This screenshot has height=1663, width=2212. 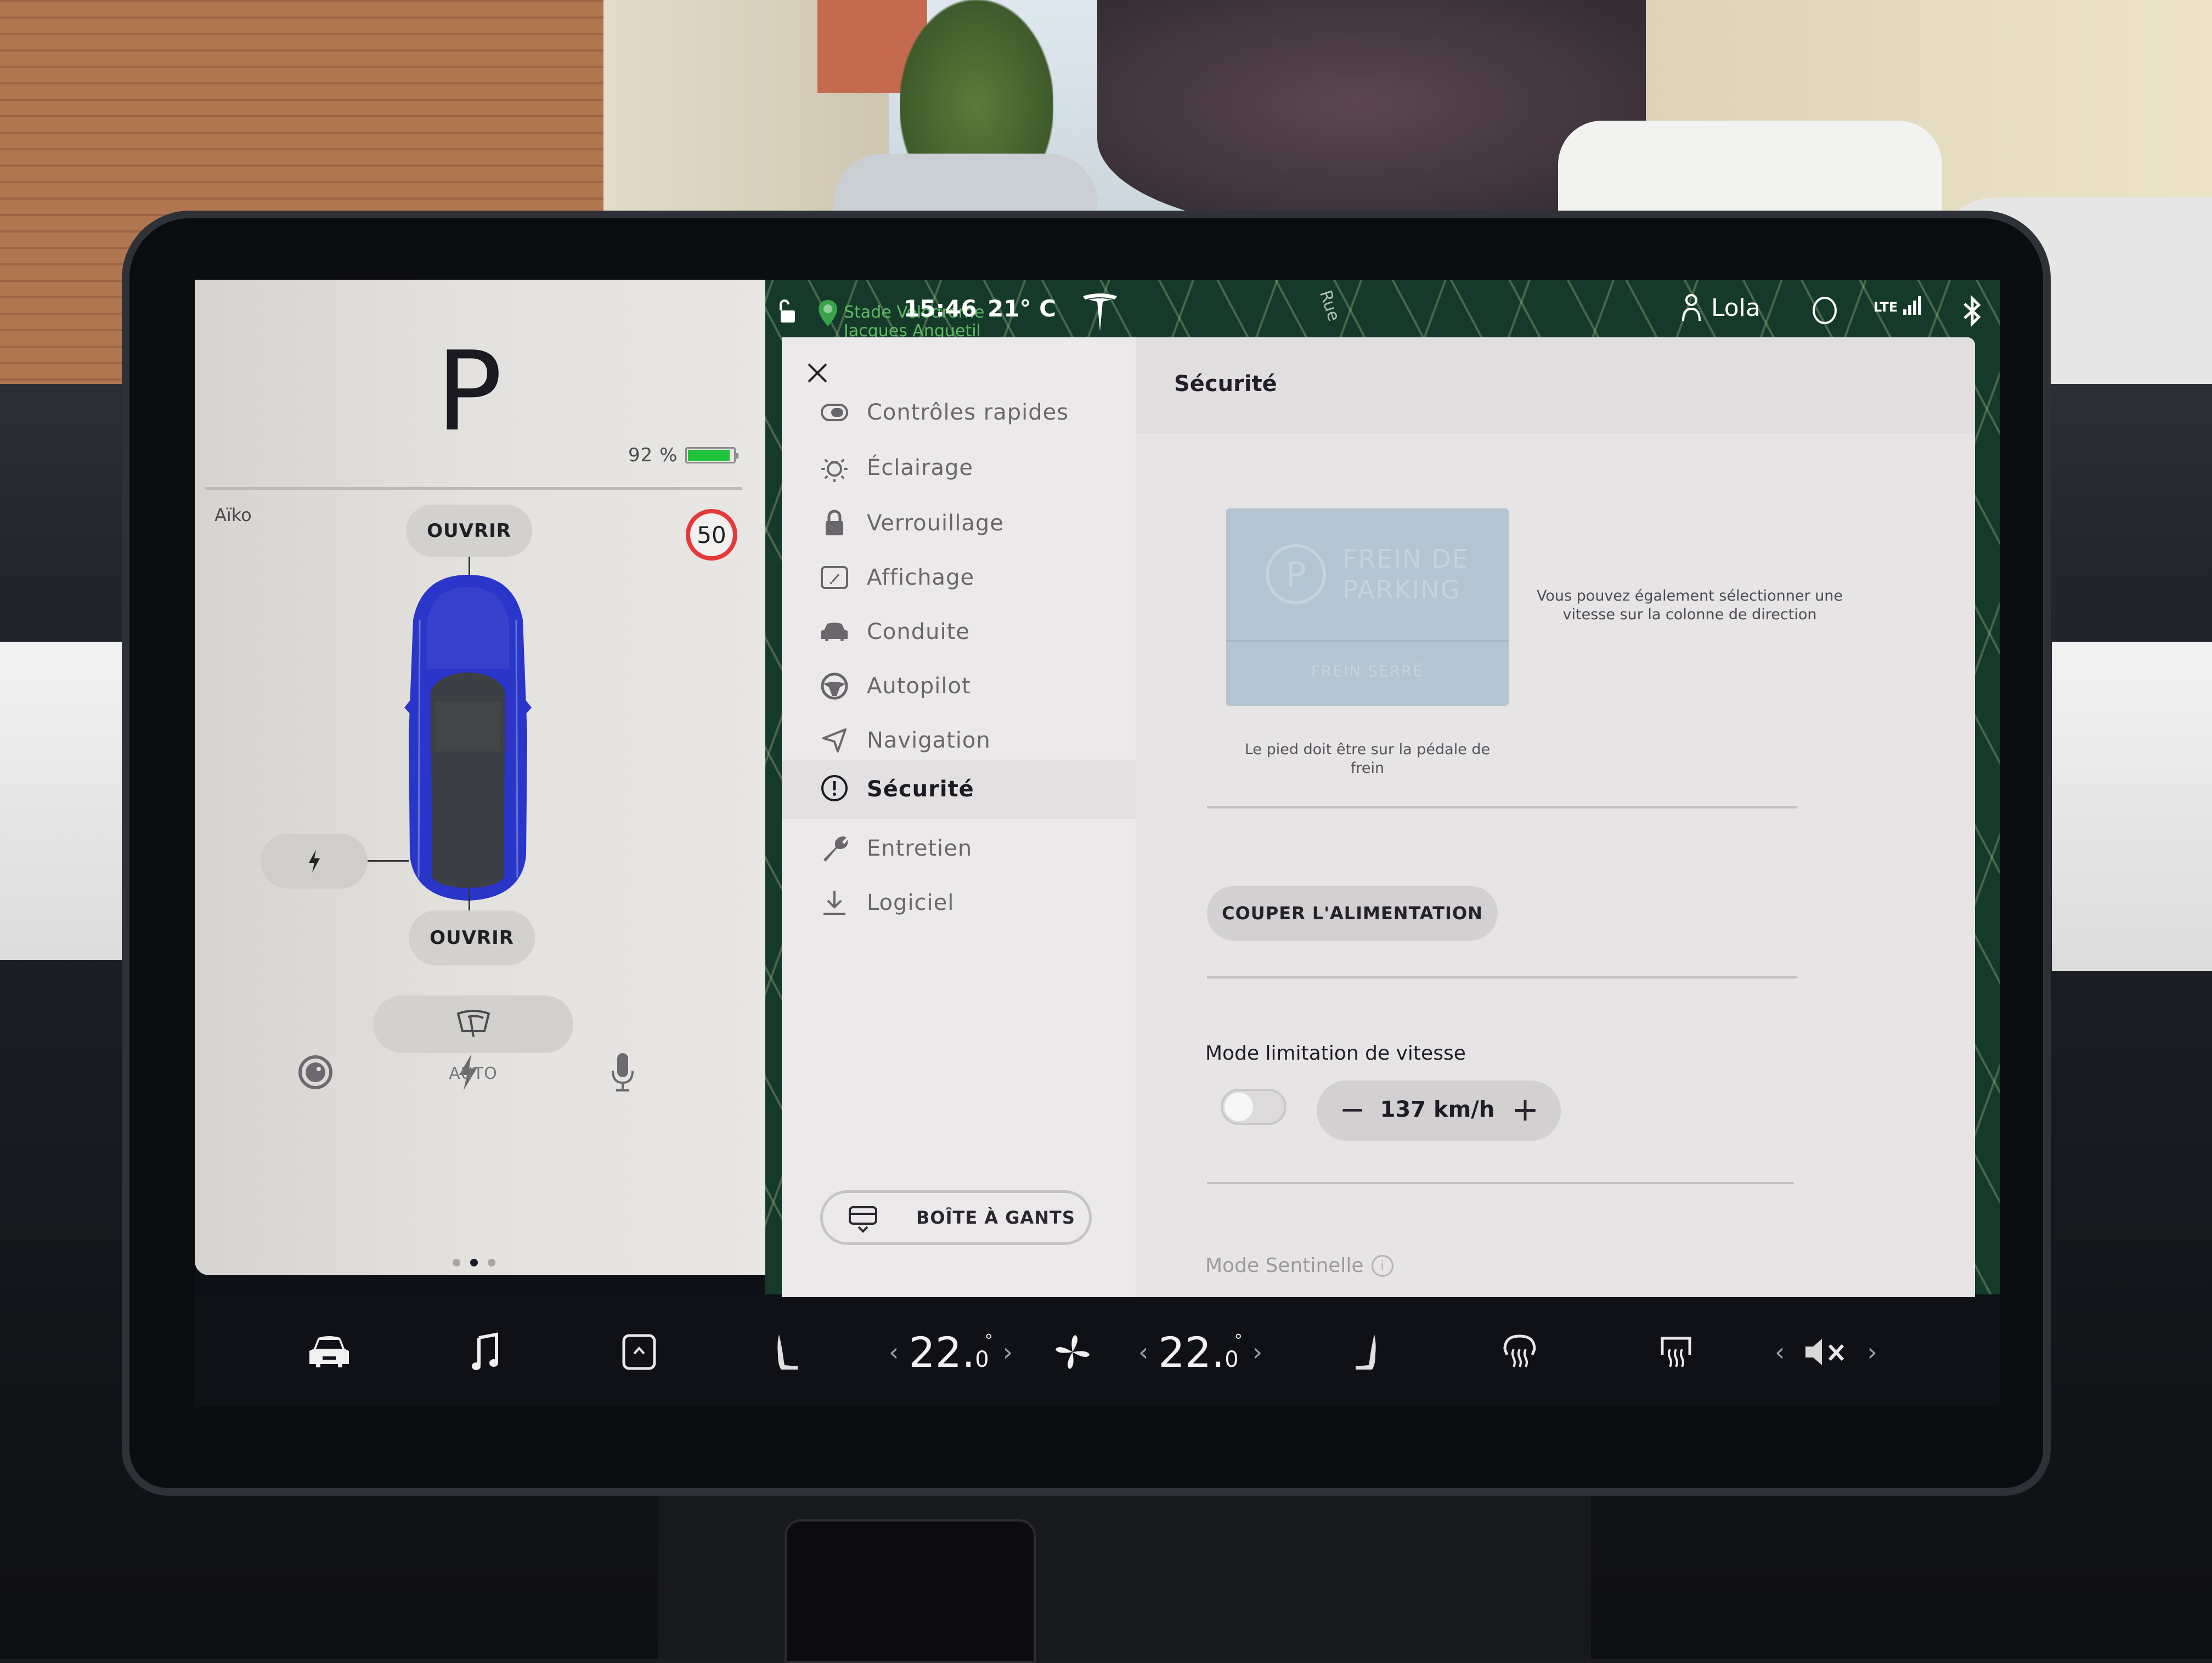 I want to click on parking-brake-icon: P, so click(x=1297, y=574).